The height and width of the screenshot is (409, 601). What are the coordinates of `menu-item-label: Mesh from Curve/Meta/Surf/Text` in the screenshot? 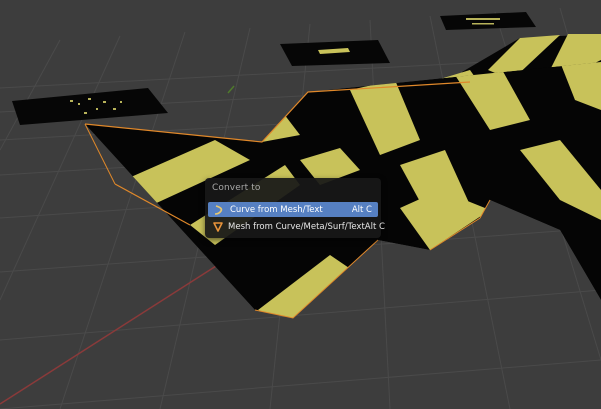 It's located at (296, 226).